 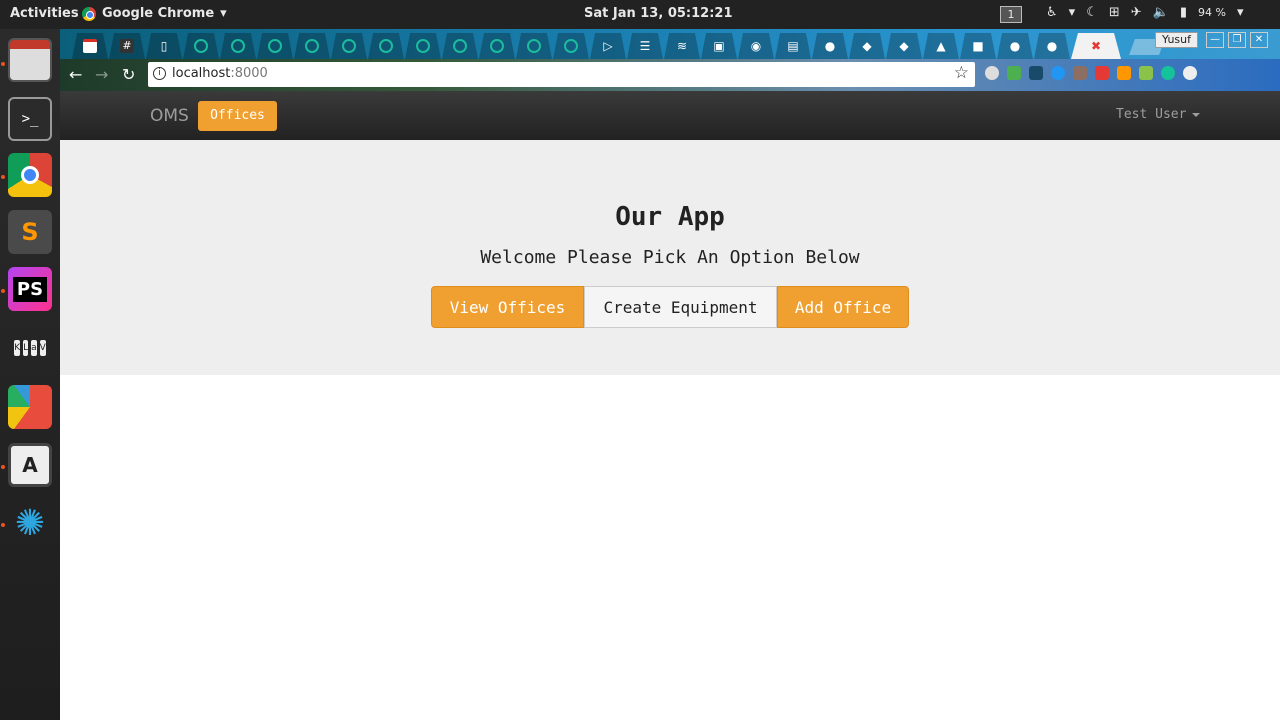 What do you see at coordinates (645, 46) in the screenshot?
I see `tab-page: ☰` at bounding box center [645, 46].